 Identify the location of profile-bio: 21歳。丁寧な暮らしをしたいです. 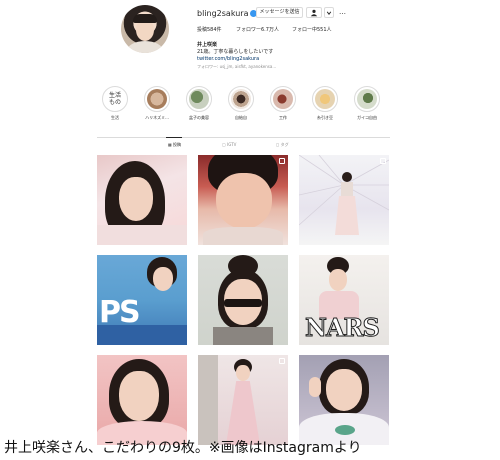
(235, 52).